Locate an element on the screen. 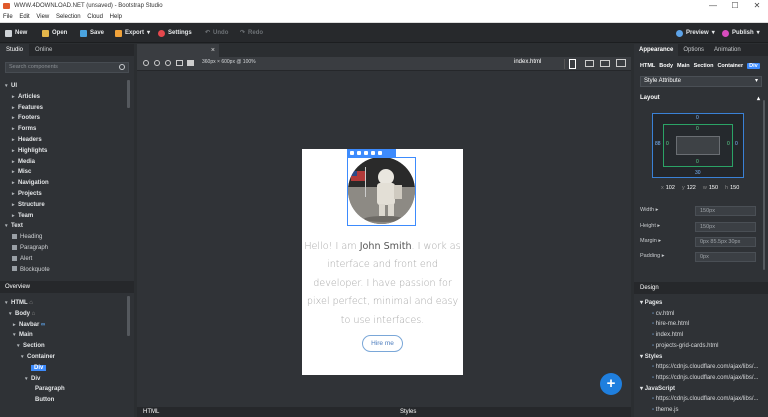  properties-scrollbar is located at coordinates (764, 185).